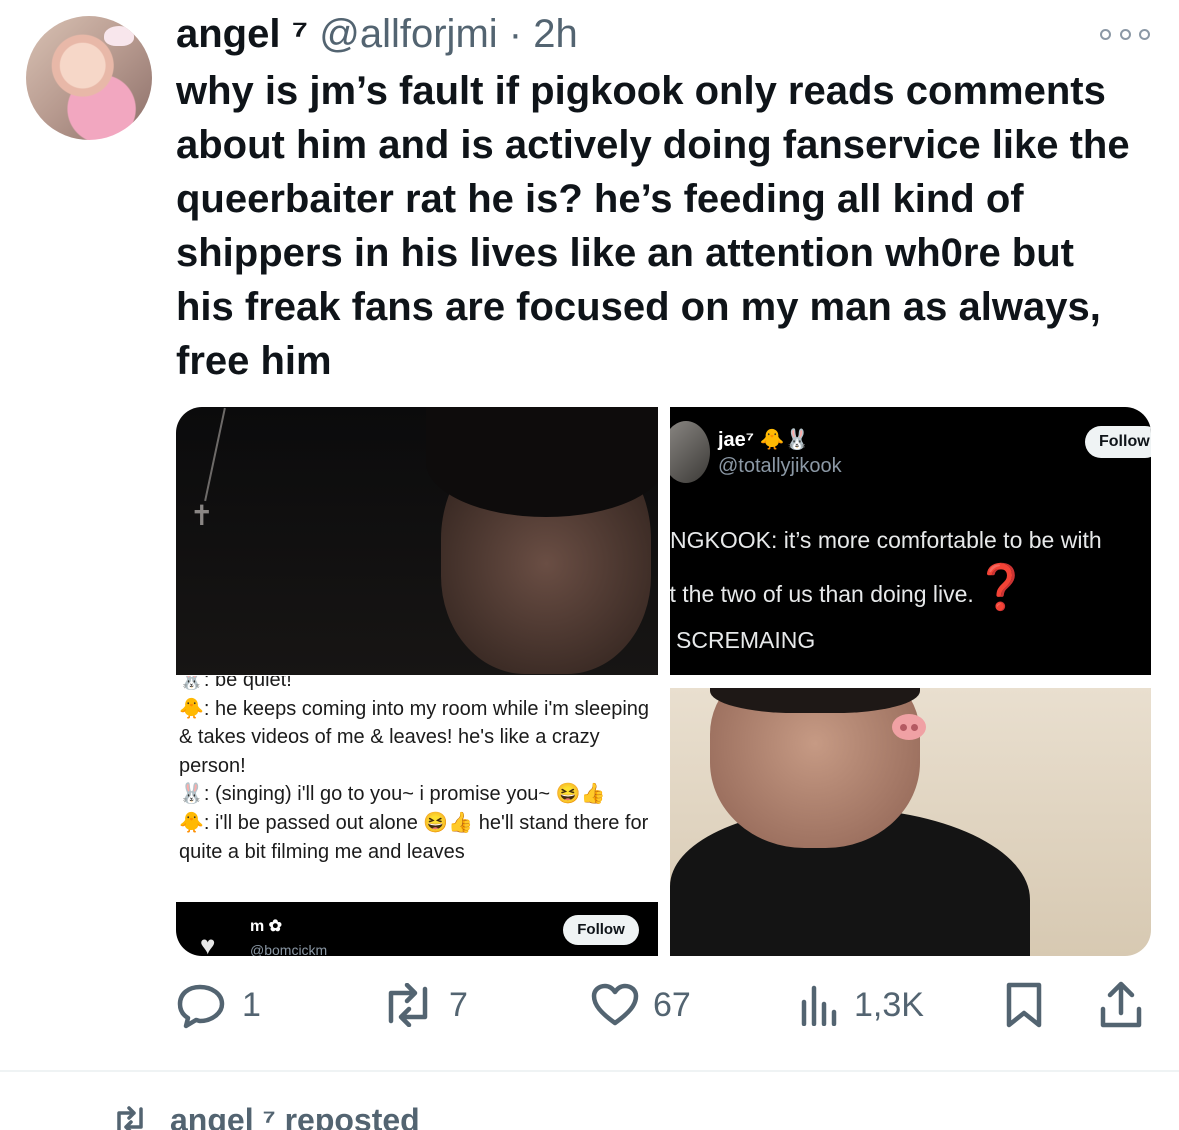 This screenshot has height=1130, width=1179. Describe the element at coordinates (408, 34) in the screenshot. I see `user-handle: @allforjmi` at that location.